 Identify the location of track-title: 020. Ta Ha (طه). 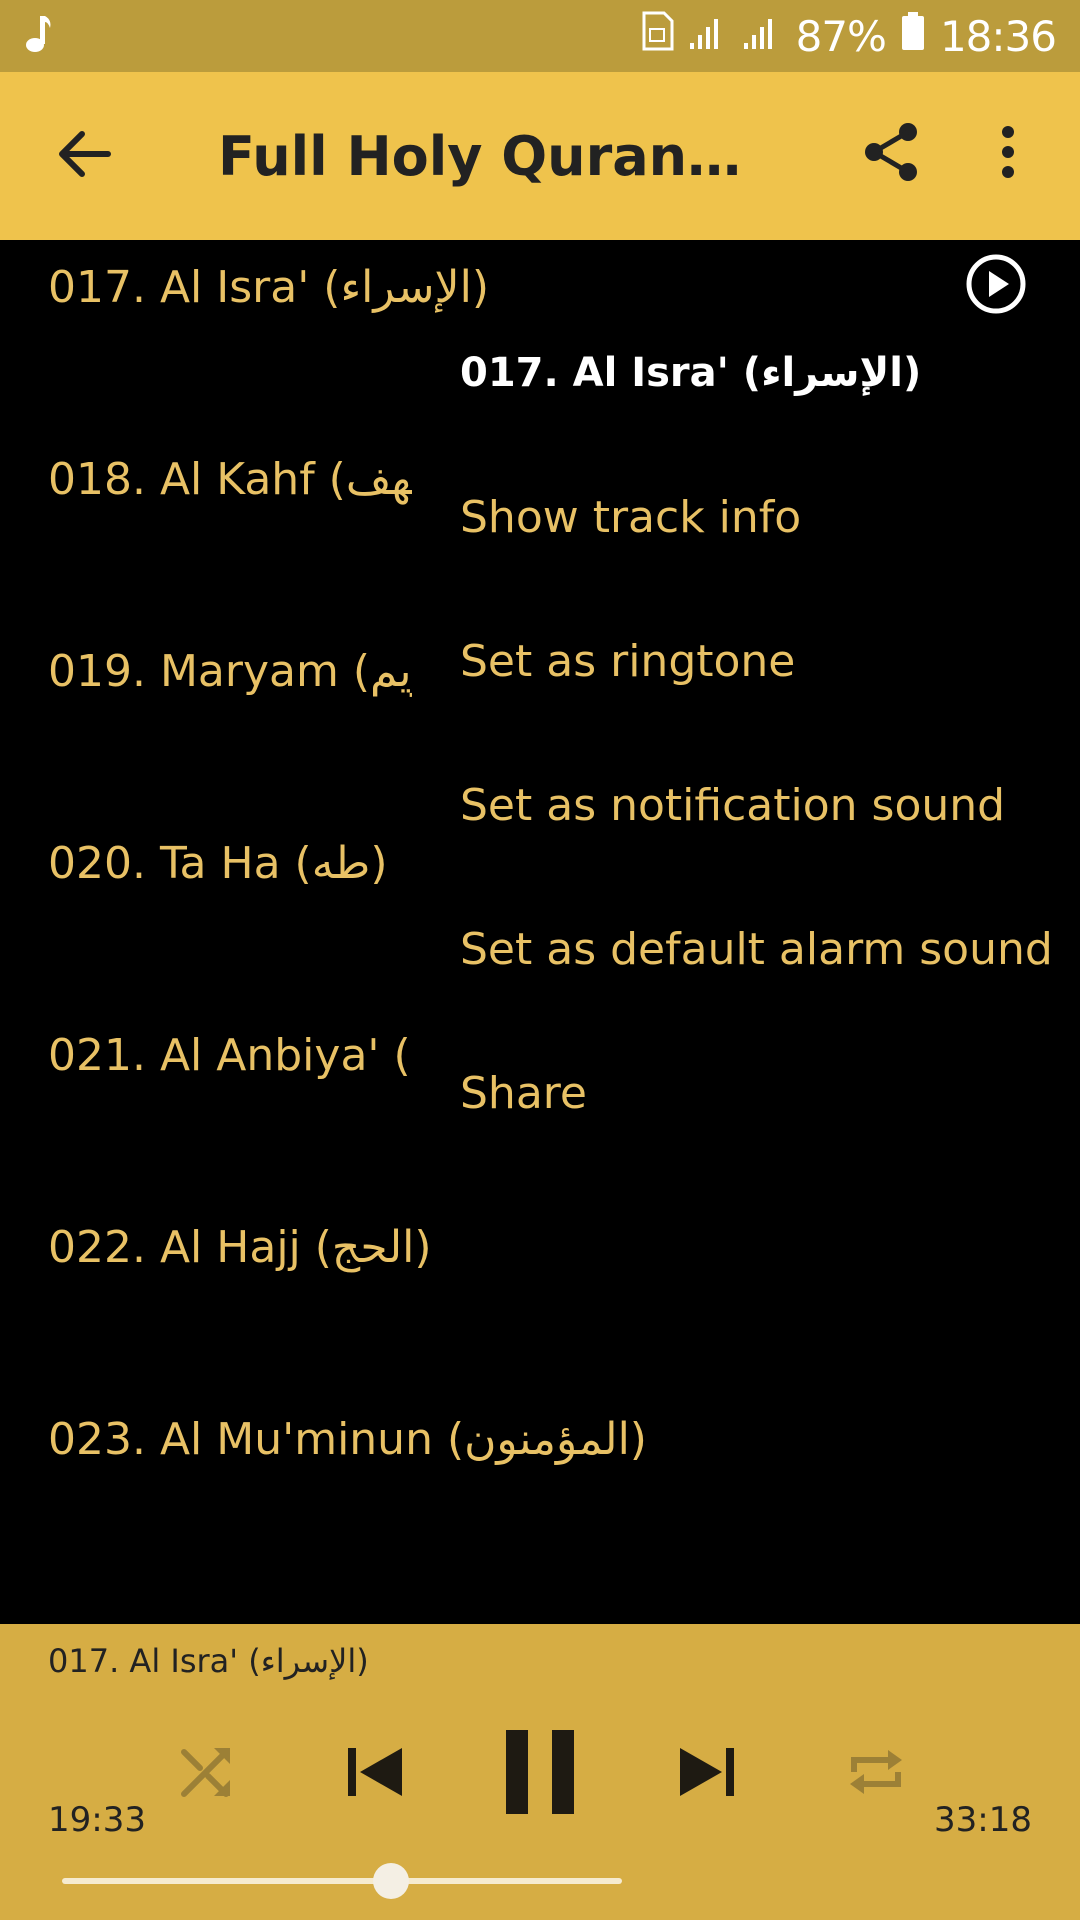
(218, 863).